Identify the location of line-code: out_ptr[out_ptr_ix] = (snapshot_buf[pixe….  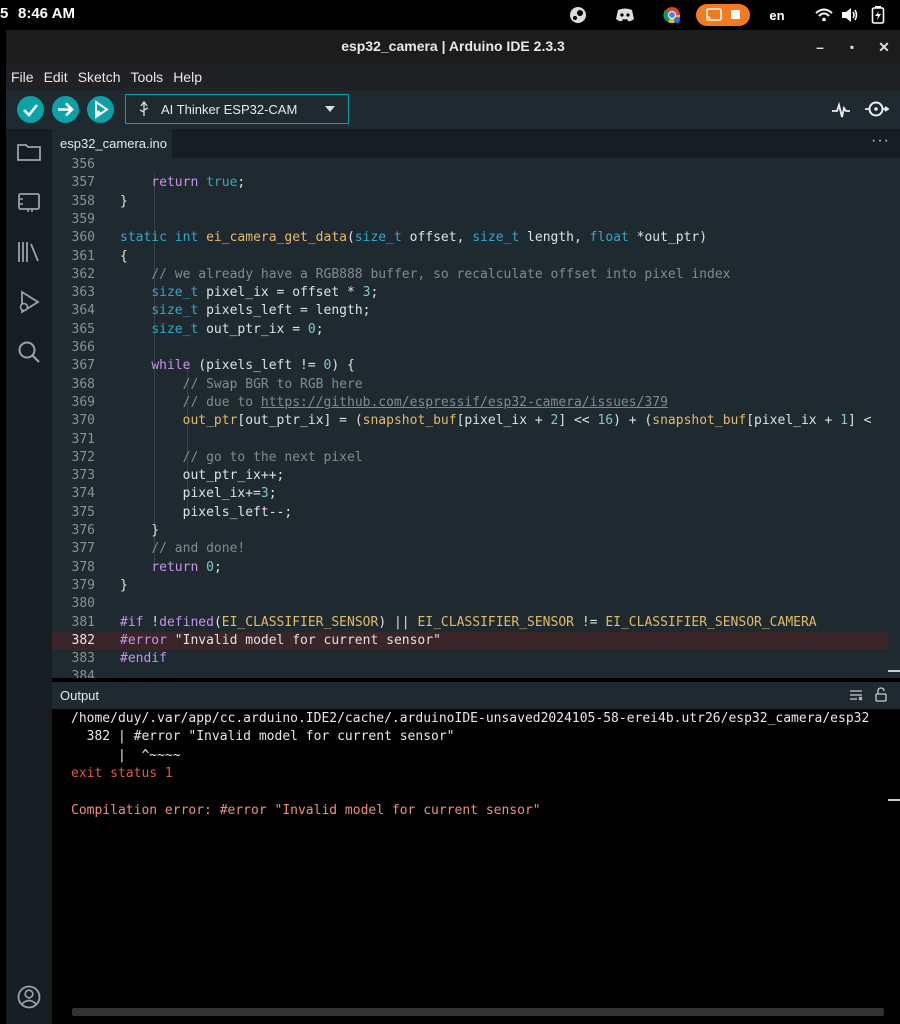
(527, 421).